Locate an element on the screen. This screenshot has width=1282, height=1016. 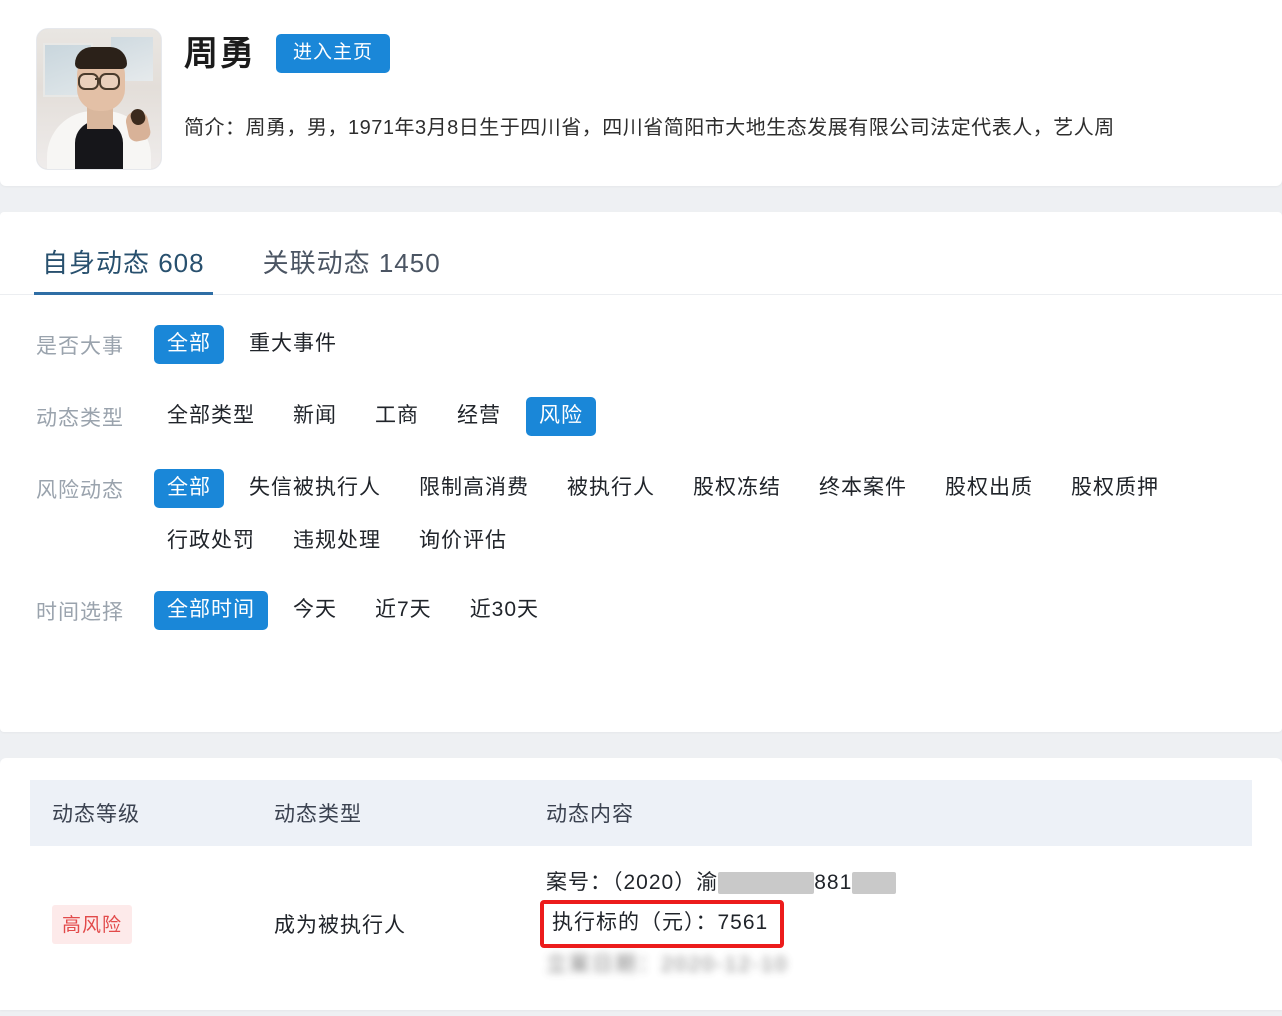
avatar-photo-glasses-bridge is located at coordinates (98, 79).